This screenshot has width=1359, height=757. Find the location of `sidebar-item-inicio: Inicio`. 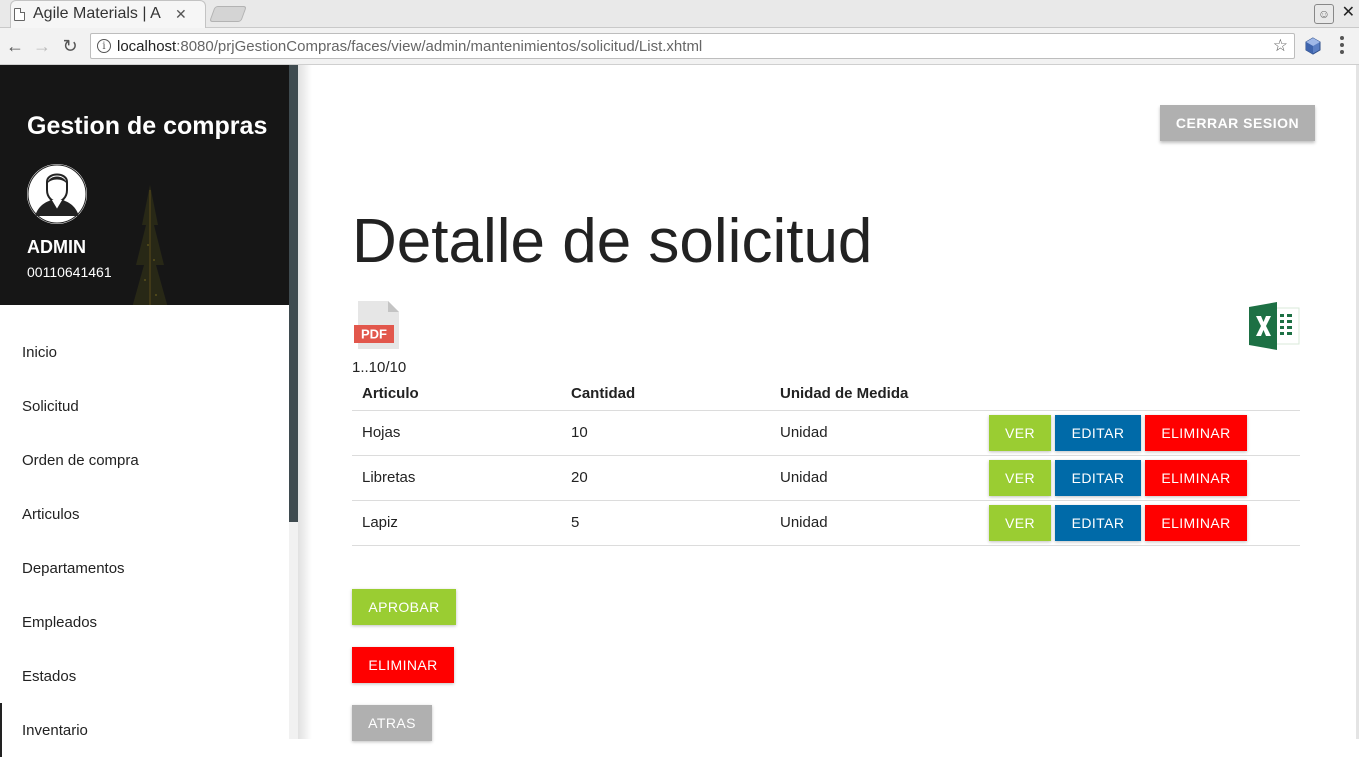

sidebar-item-inicio: Inicio is located at coordinates (144, 352).